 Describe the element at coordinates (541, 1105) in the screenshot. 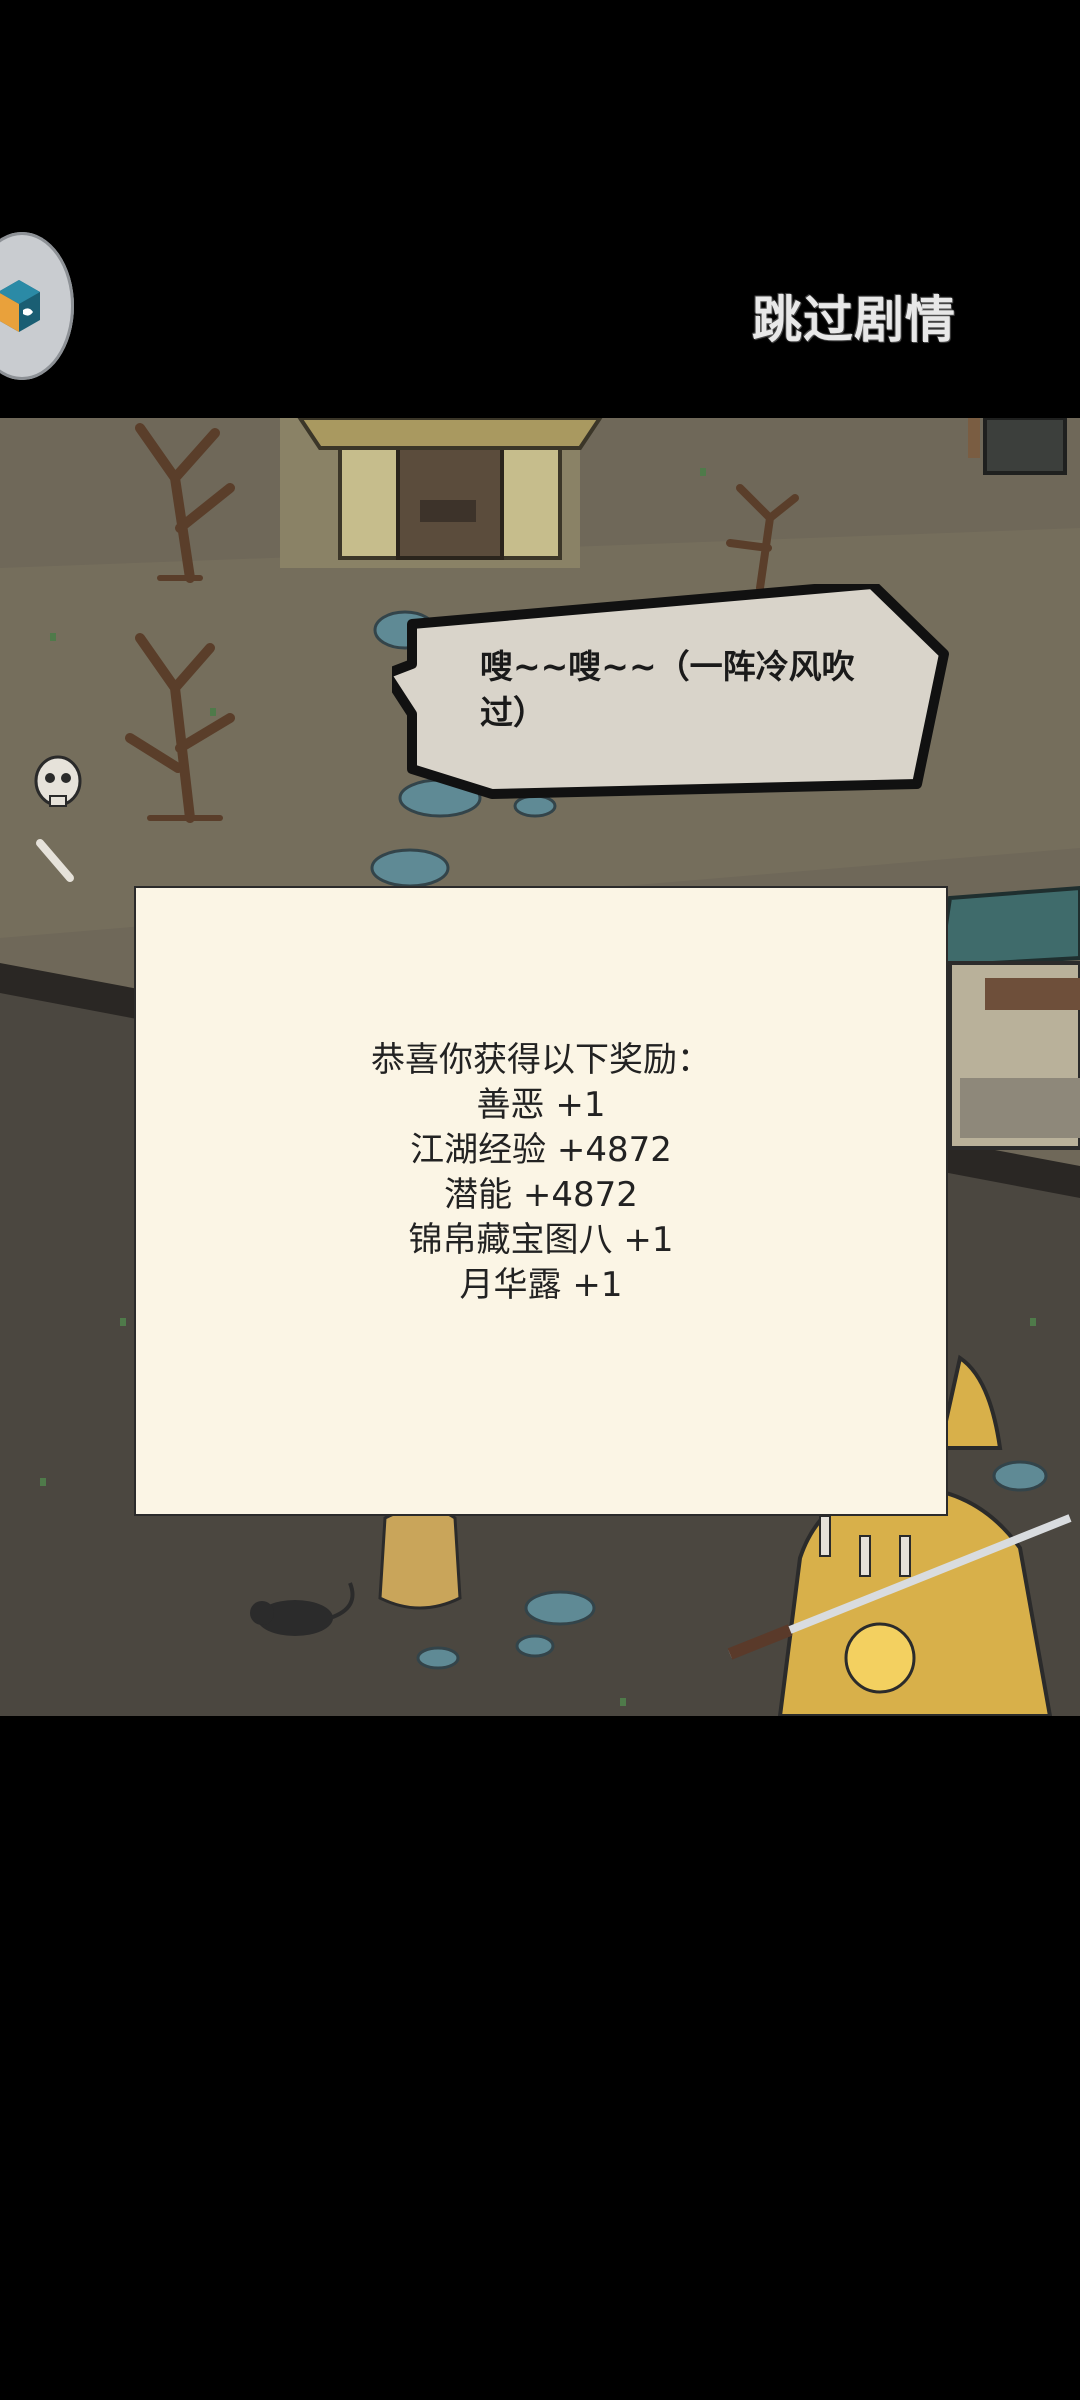

I see `reward-item: 善恶 +1` at that location.